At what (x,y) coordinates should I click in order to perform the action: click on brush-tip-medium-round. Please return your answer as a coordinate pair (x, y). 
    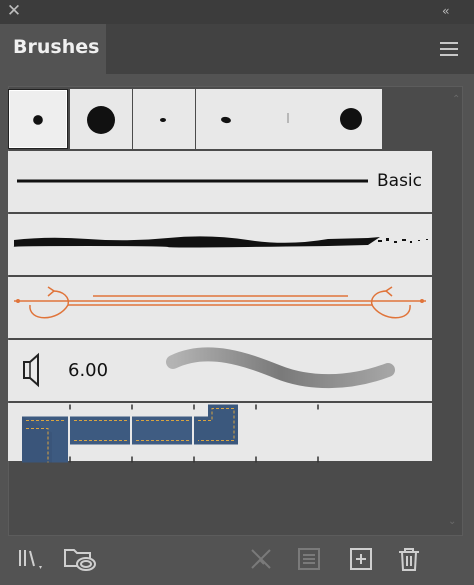
    Looking at the image, I should click on (351, 119).